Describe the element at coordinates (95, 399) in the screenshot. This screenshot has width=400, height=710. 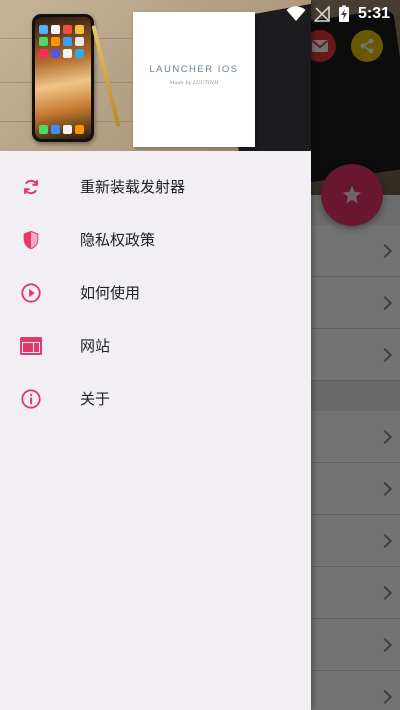
I see `menu-item-label: 关于` at that location.